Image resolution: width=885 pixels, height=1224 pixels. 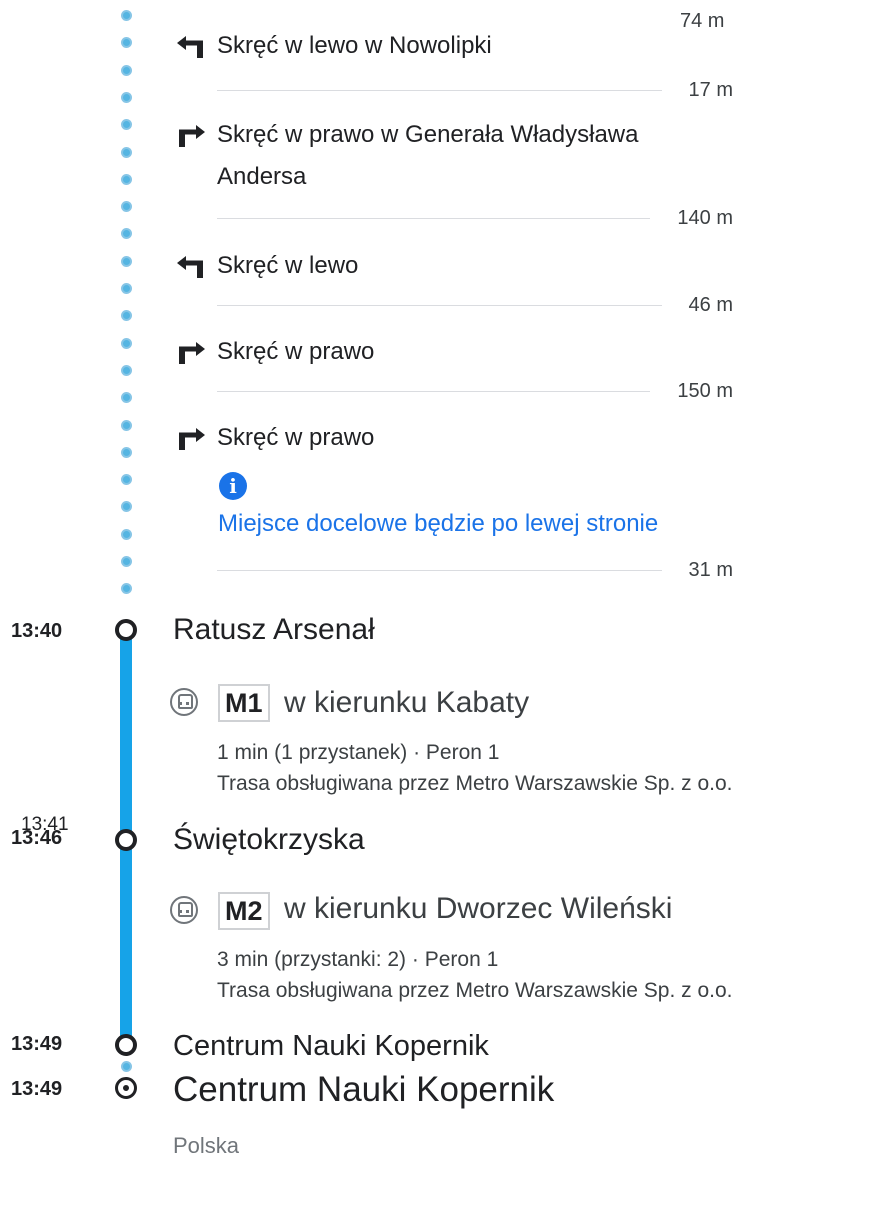 What do you see at coordinates (126, 1066) in the screenshot?
I see `walking-connector-dot` at bounding box center [126, 1066].